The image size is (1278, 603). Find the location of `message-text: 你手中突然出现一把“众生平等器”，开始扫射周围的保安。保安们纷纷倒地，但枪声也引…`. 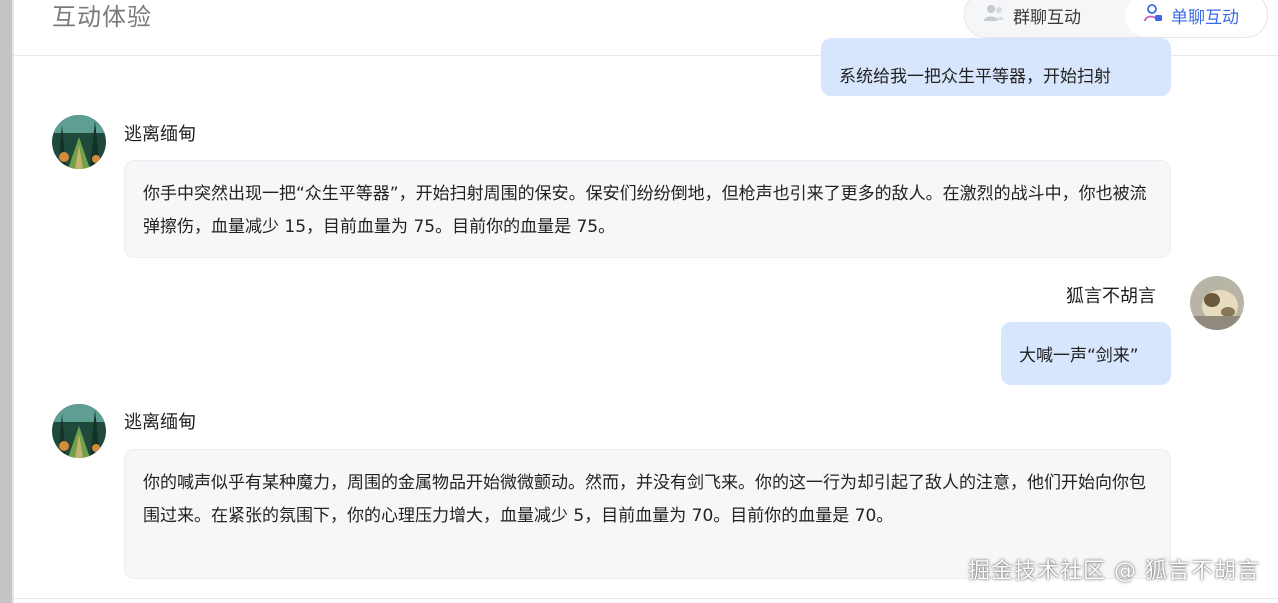

message-text: 你手中突然出现一把“众生平等器”，开始扫射周围的保安。保安们纷纷倒地，但枪声也引… is located at coordinates (645, 210).